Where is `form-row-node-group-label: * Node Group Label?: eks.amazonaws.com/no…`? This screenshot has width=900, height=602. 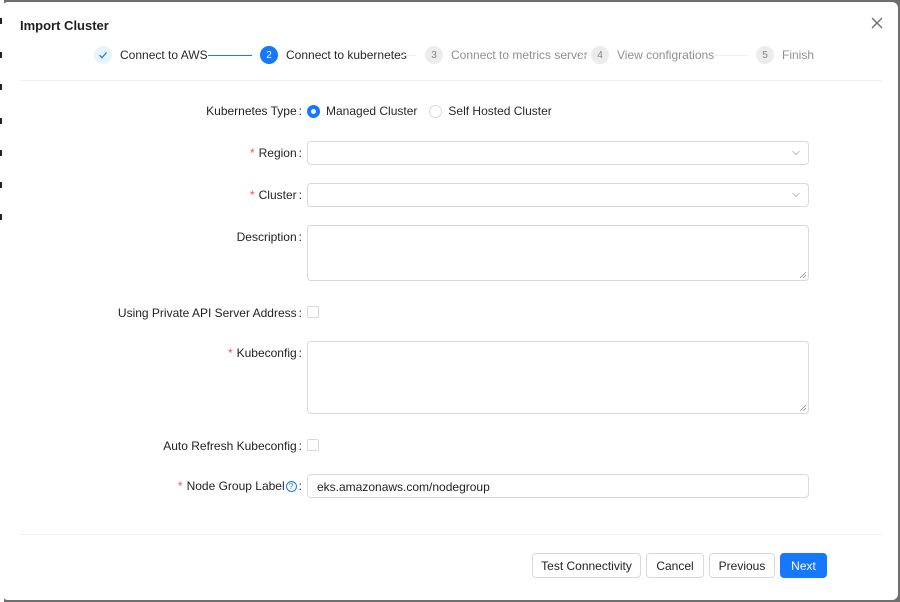 form-row-node-group-label: * Node Group Label?: eks.amazonaws.com/no… is located at coordinates (451, 486).